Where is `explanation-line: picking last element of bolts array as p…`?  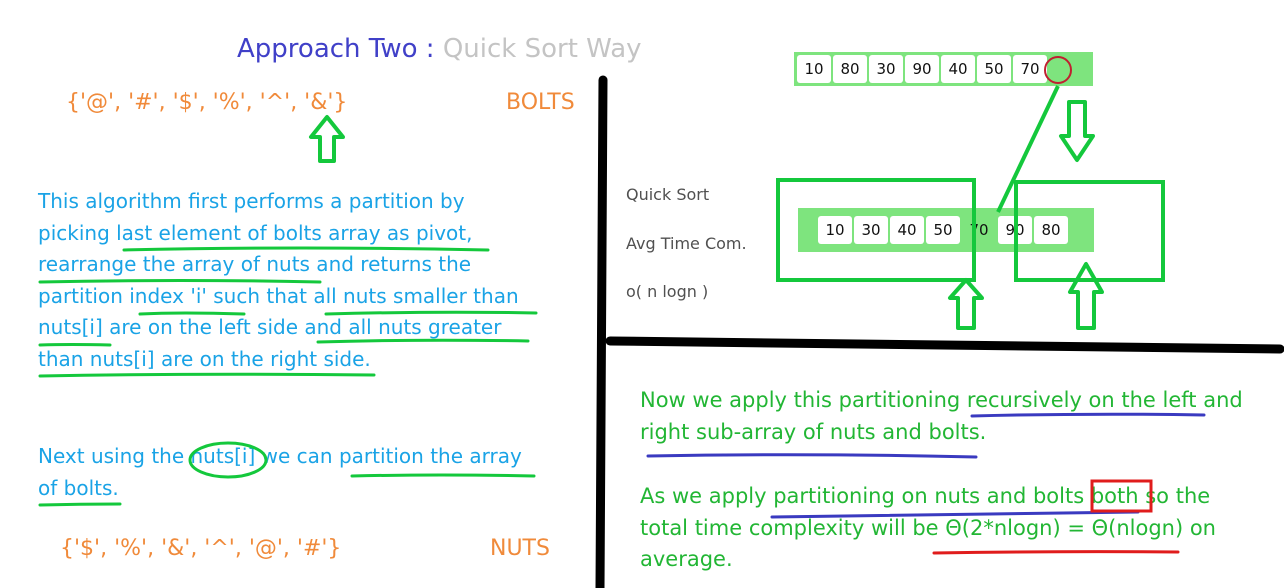
explanation-line: picking last element of bolts array as p… is located at coordinates (255, 232).